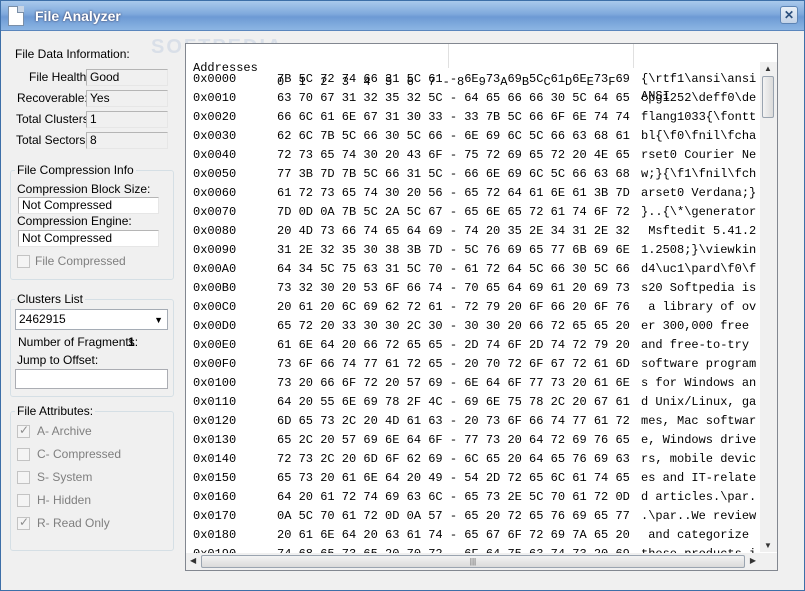  What do you see at coordinates (54, 119) in the screenshot?
I see `total-clusters-label: Total Clusters:` at bounding box center [54, 119].